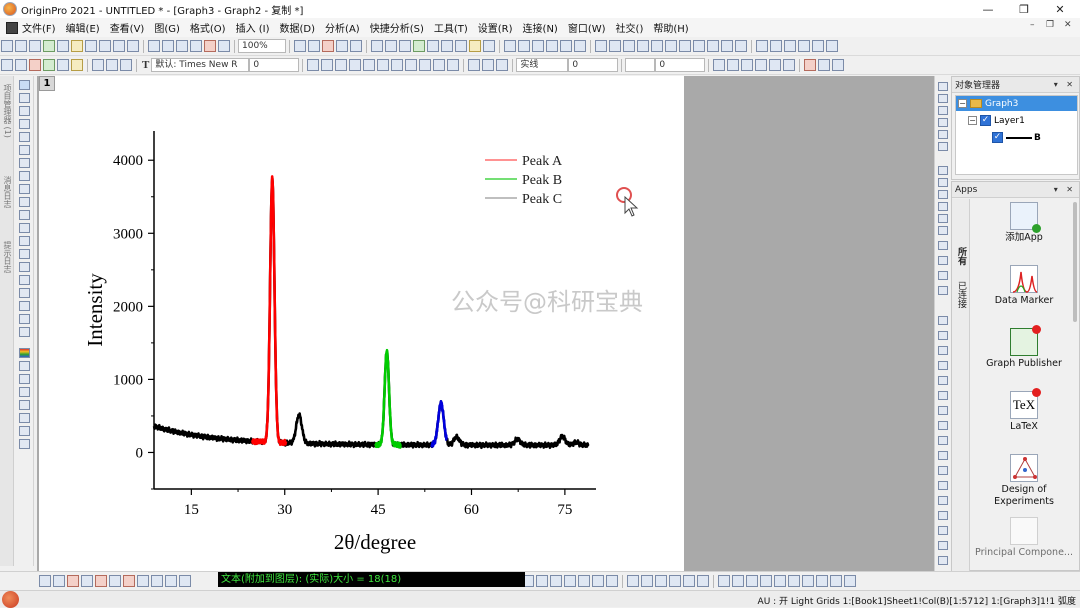 The height and width of the screenshot is (608, 1080). What do you see at coordinates (7, 257) in the screenshot?
I see `hint-log-tab: 提示日志` at bounding box center [7, 257].